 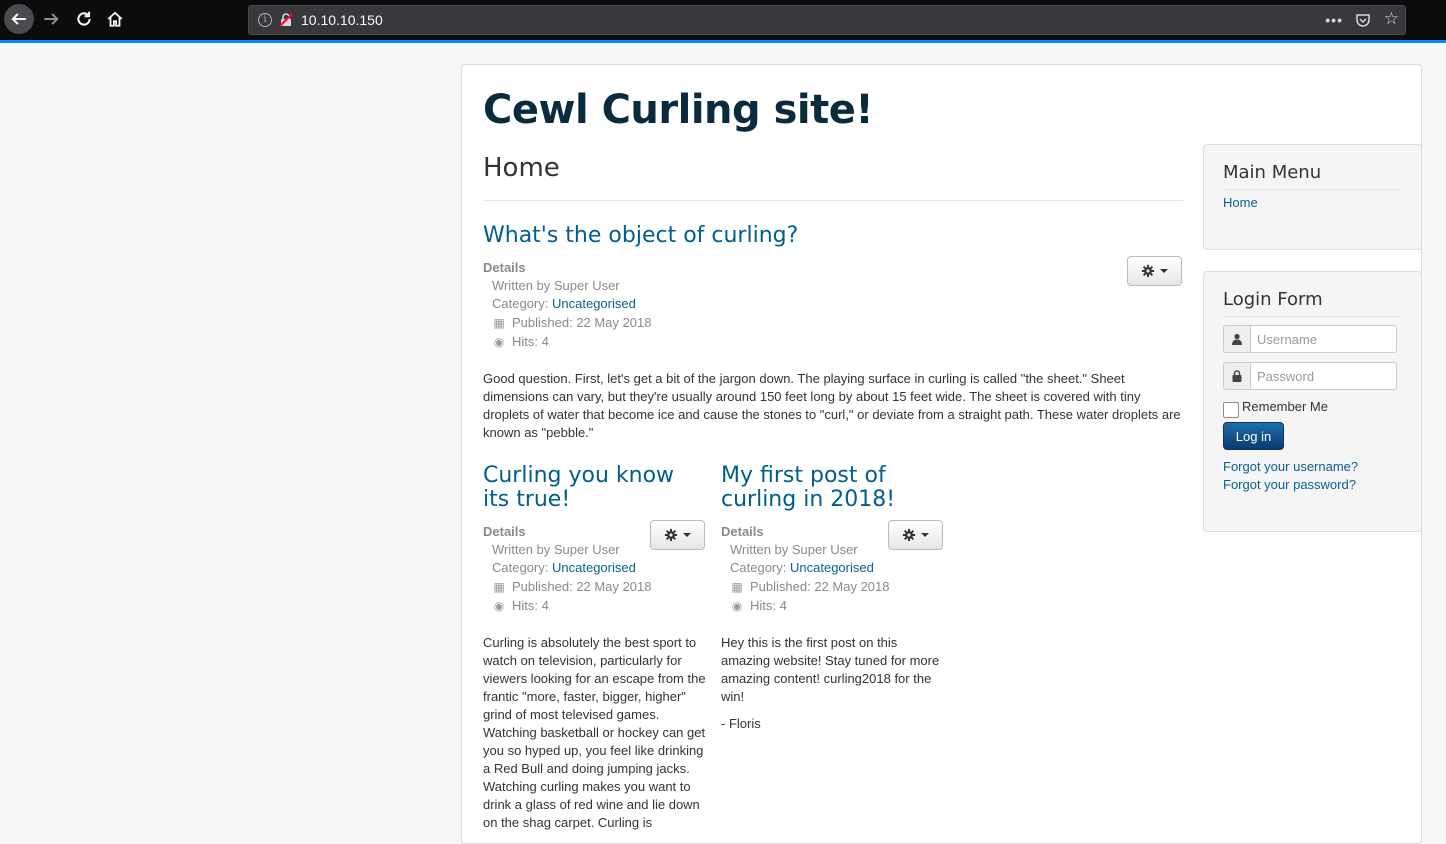 I want to click on username-group, so click(x=1310, y=339).